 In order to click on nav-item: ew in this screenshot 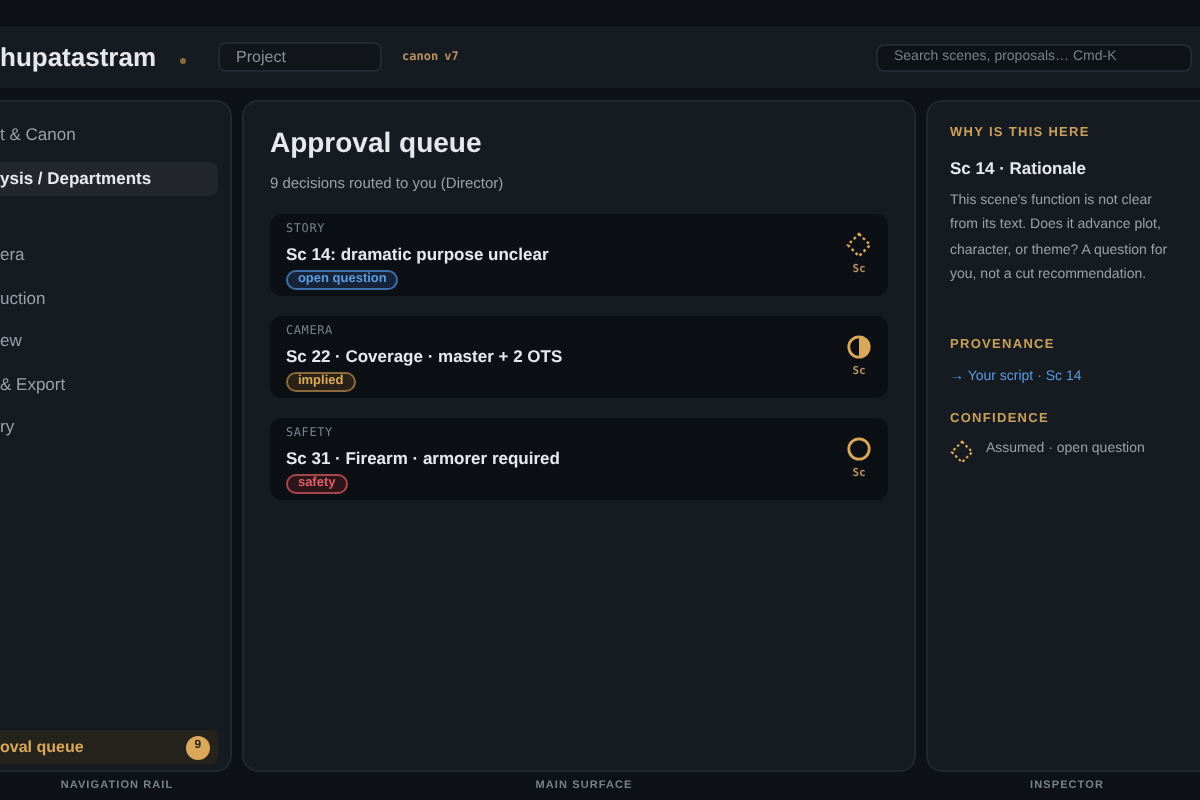, I will do `click(109, 341)`.